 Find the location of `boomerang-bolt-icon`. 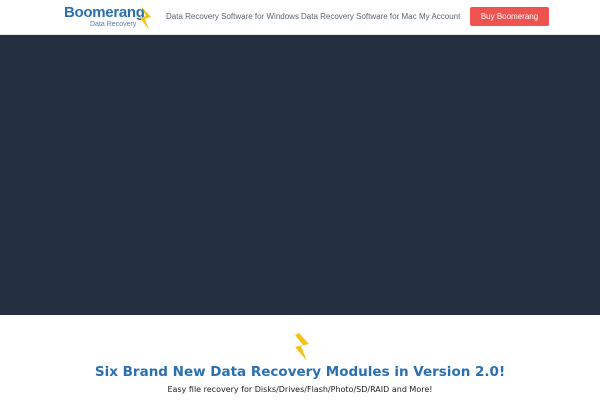

boomerang-bolt-icon is located at coordinates (302, 347).